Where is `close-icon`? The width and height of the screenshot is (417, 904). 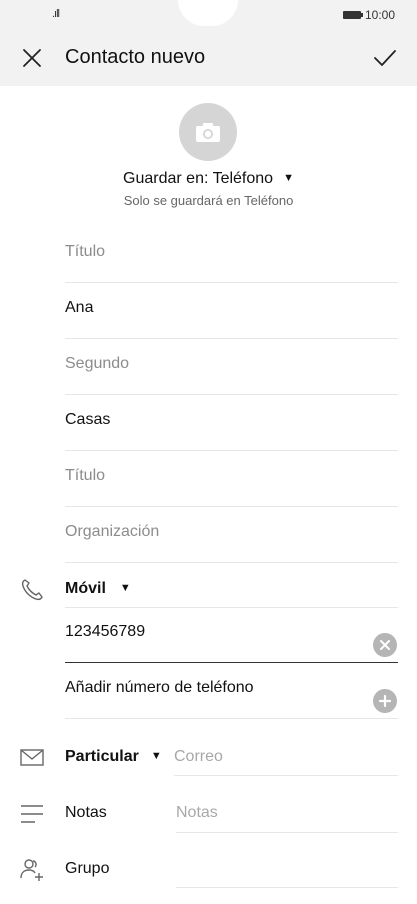 close-icon is located at coordinates (32, 58).